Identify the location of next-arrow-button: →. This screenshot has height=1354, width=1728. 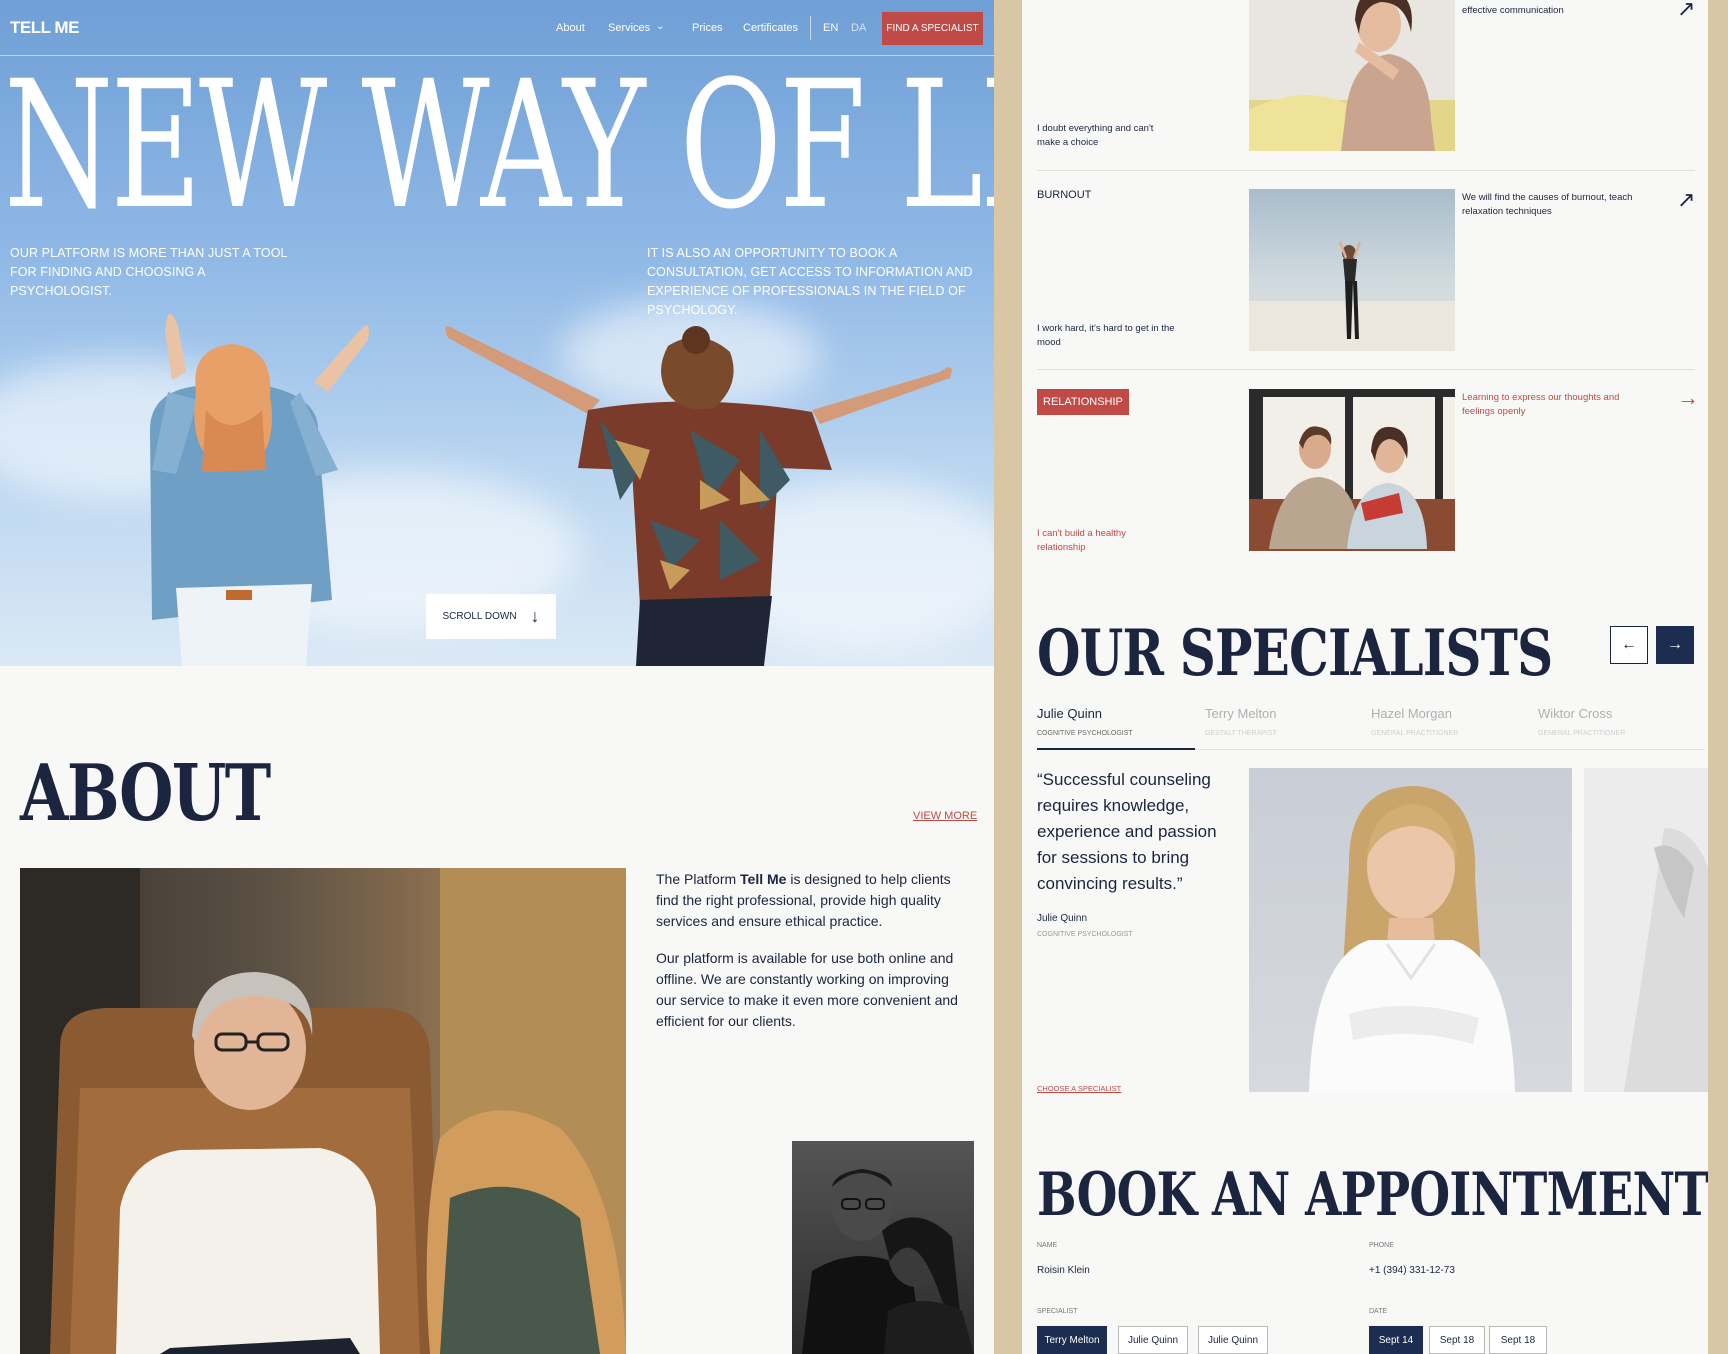
(1675, 645).